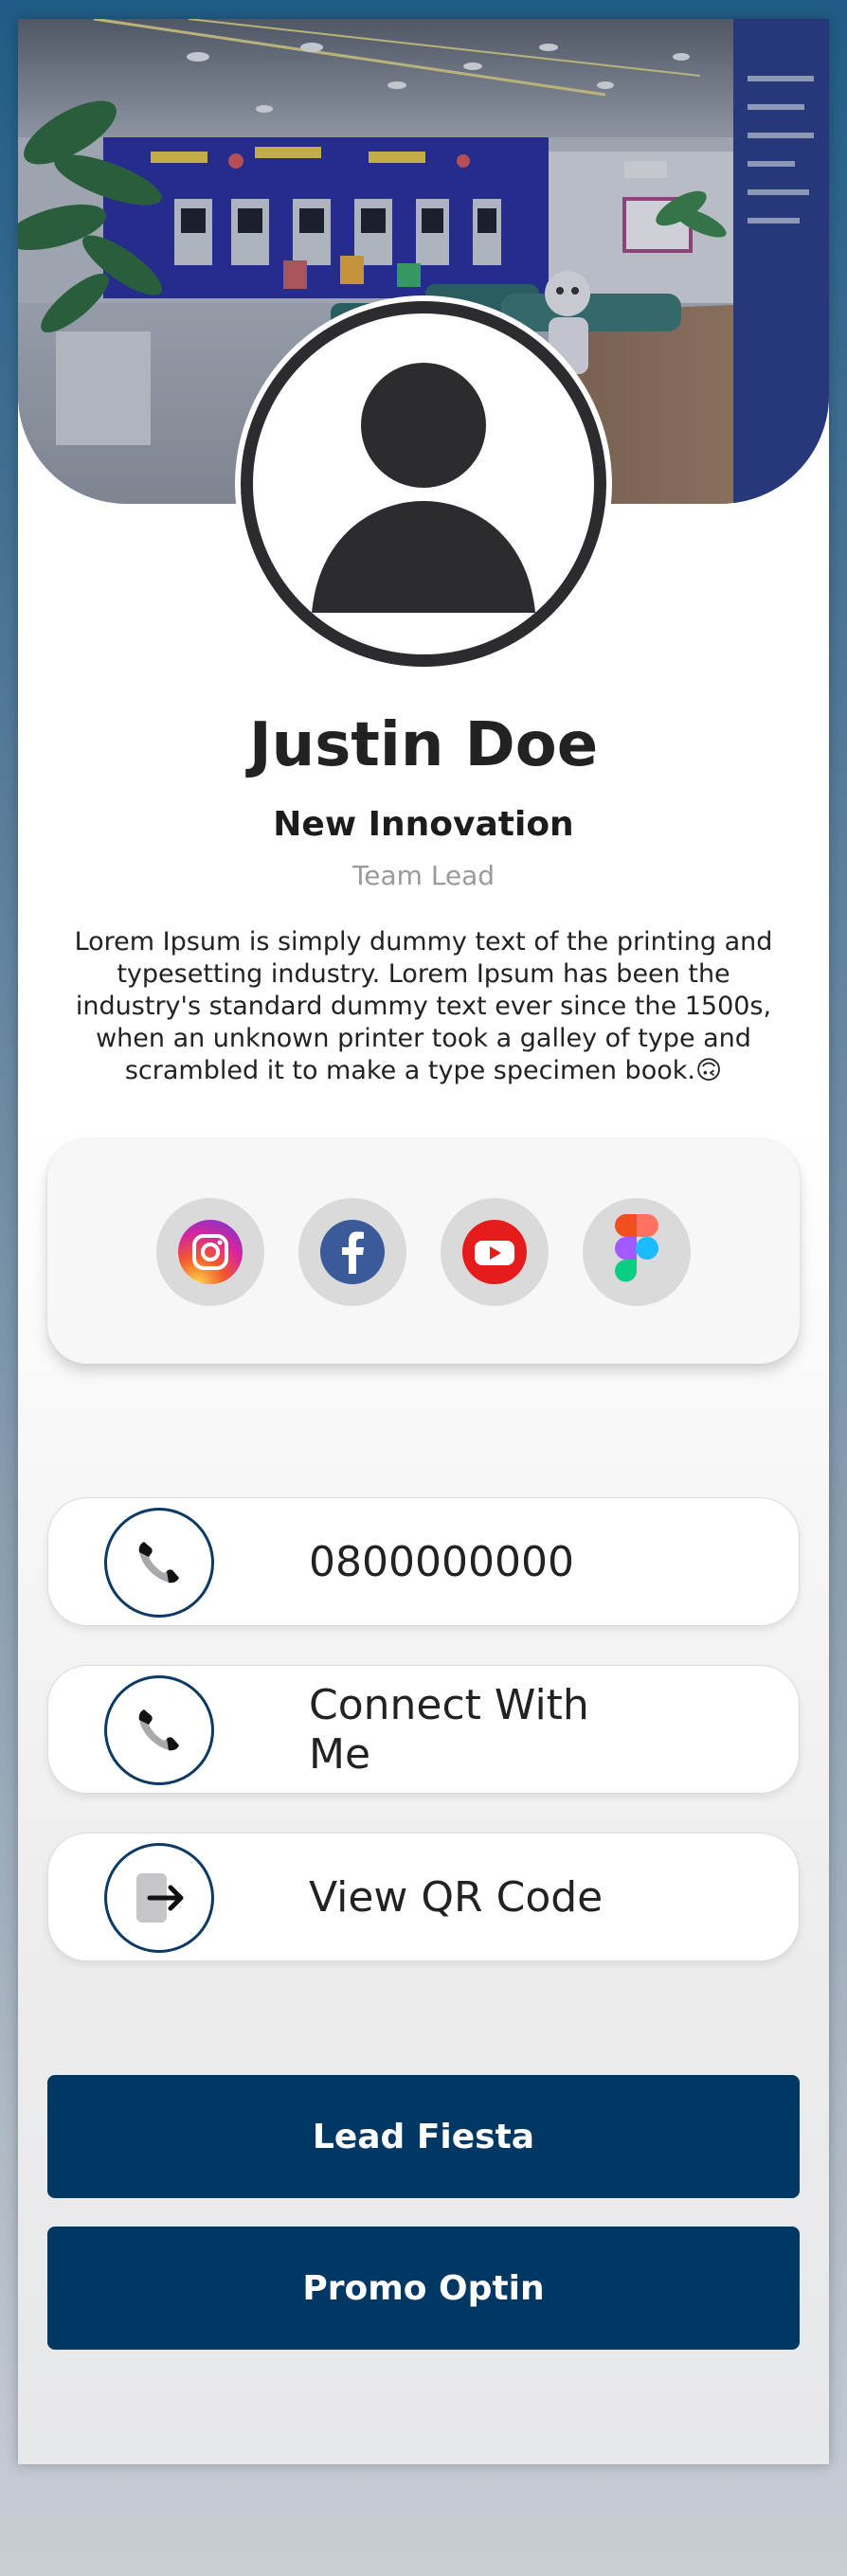 The height and width of the screenshot is (2576, 847). I want to click on facebook-icon, so click(353, 1252).